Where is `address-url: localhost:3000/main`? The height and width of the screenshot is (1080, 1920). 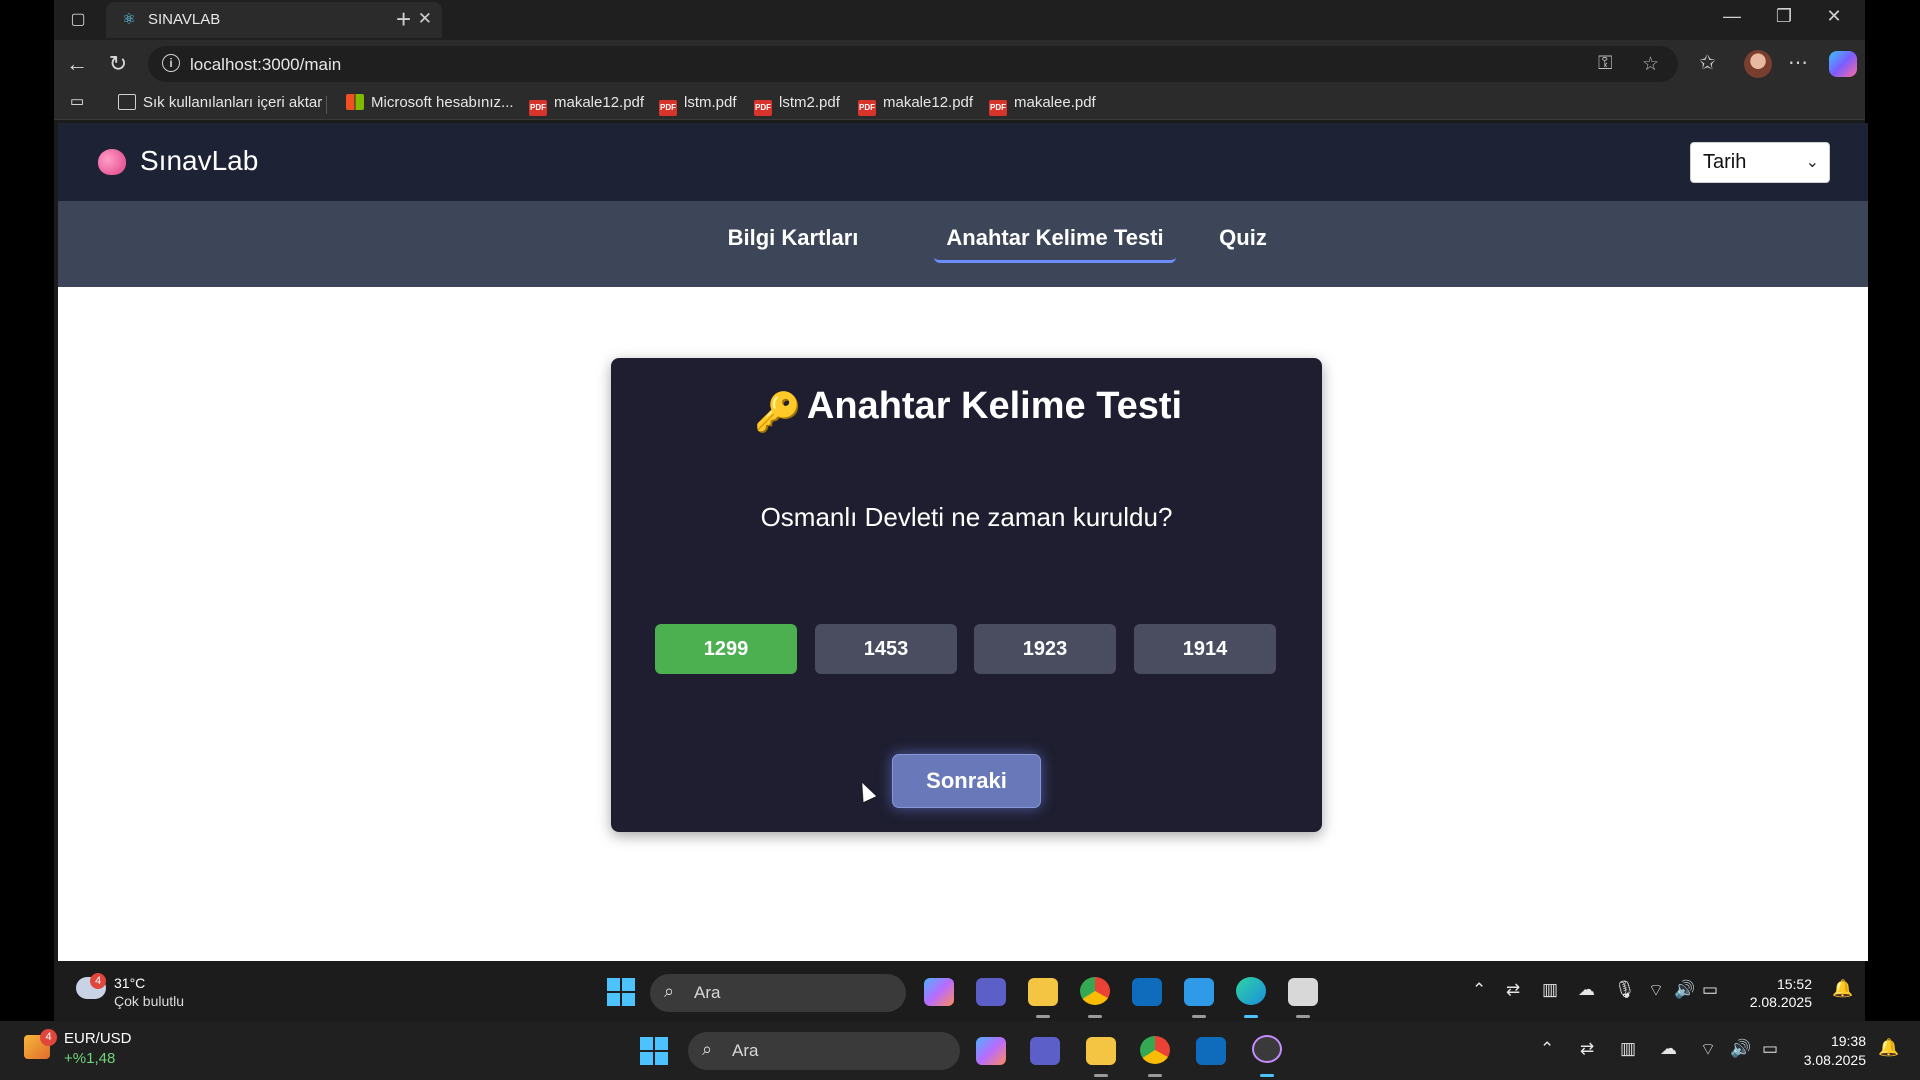 address-url: localhost:3000/main is located at coordinates (265, 65).